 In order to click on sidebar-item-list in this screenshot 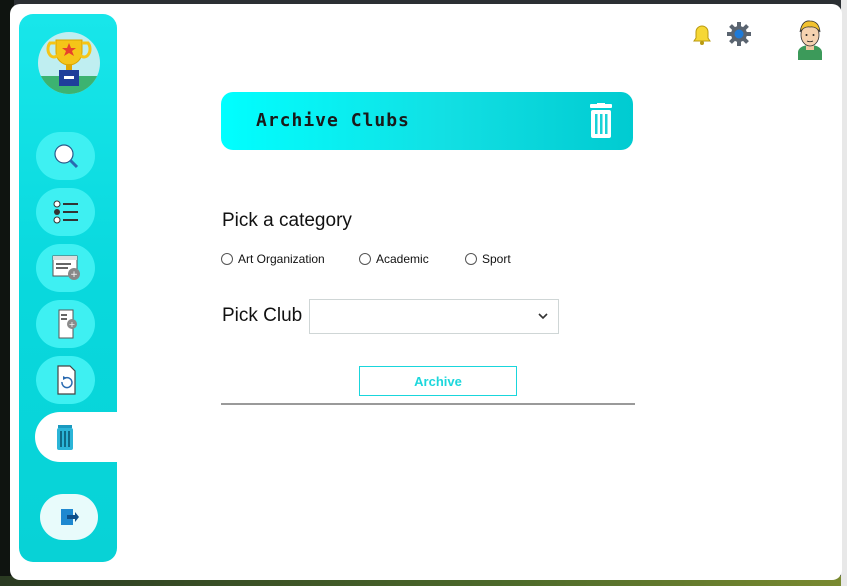, I will do `click(65, 212)`.